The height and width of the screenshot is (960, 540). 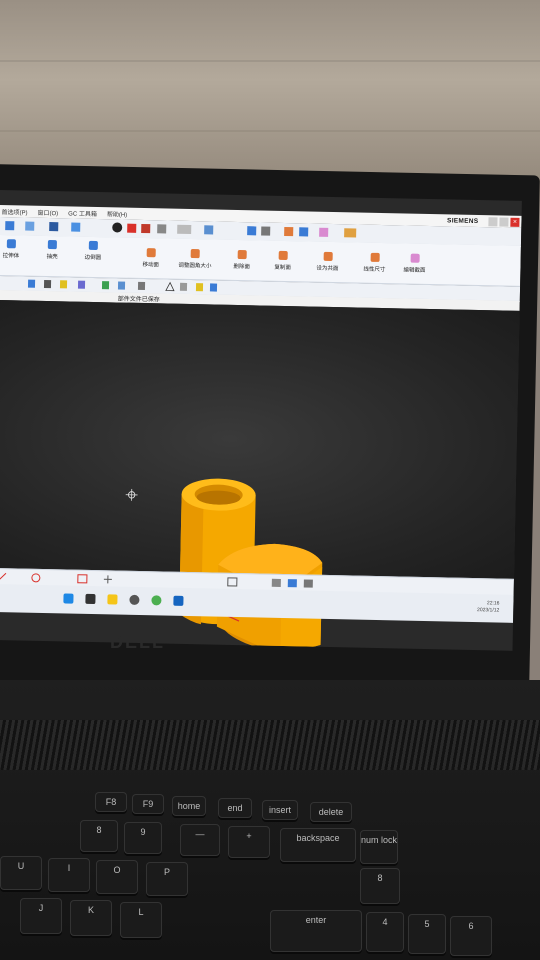 I want to click on 3d-part-model, so click(x=262, y=557).